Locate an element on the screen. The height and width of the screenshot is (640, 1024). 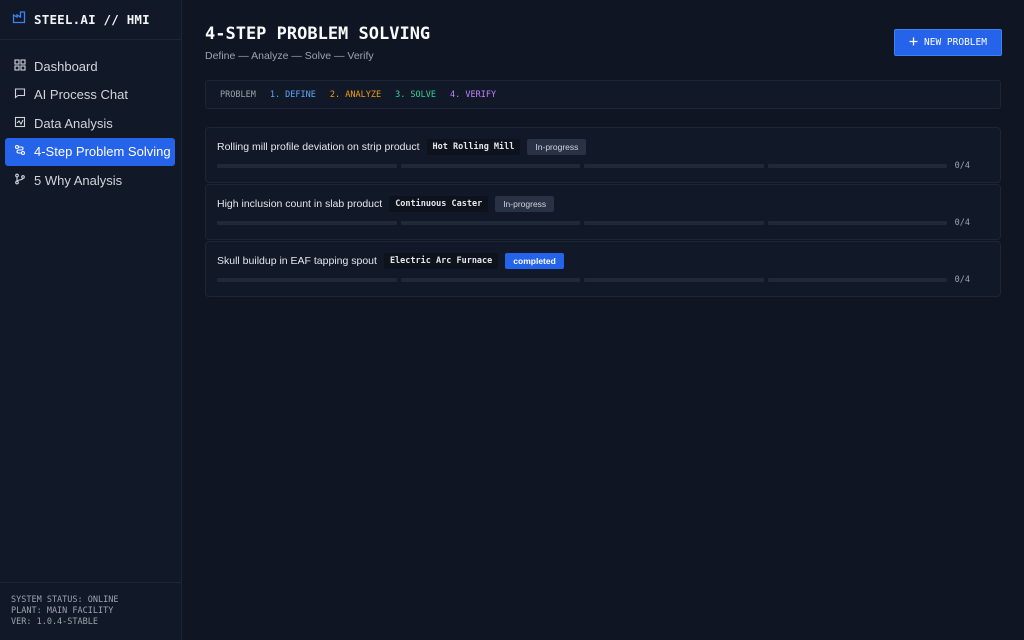
sidebar-item-label: Data Analysis is located at coordinates (73, 123).